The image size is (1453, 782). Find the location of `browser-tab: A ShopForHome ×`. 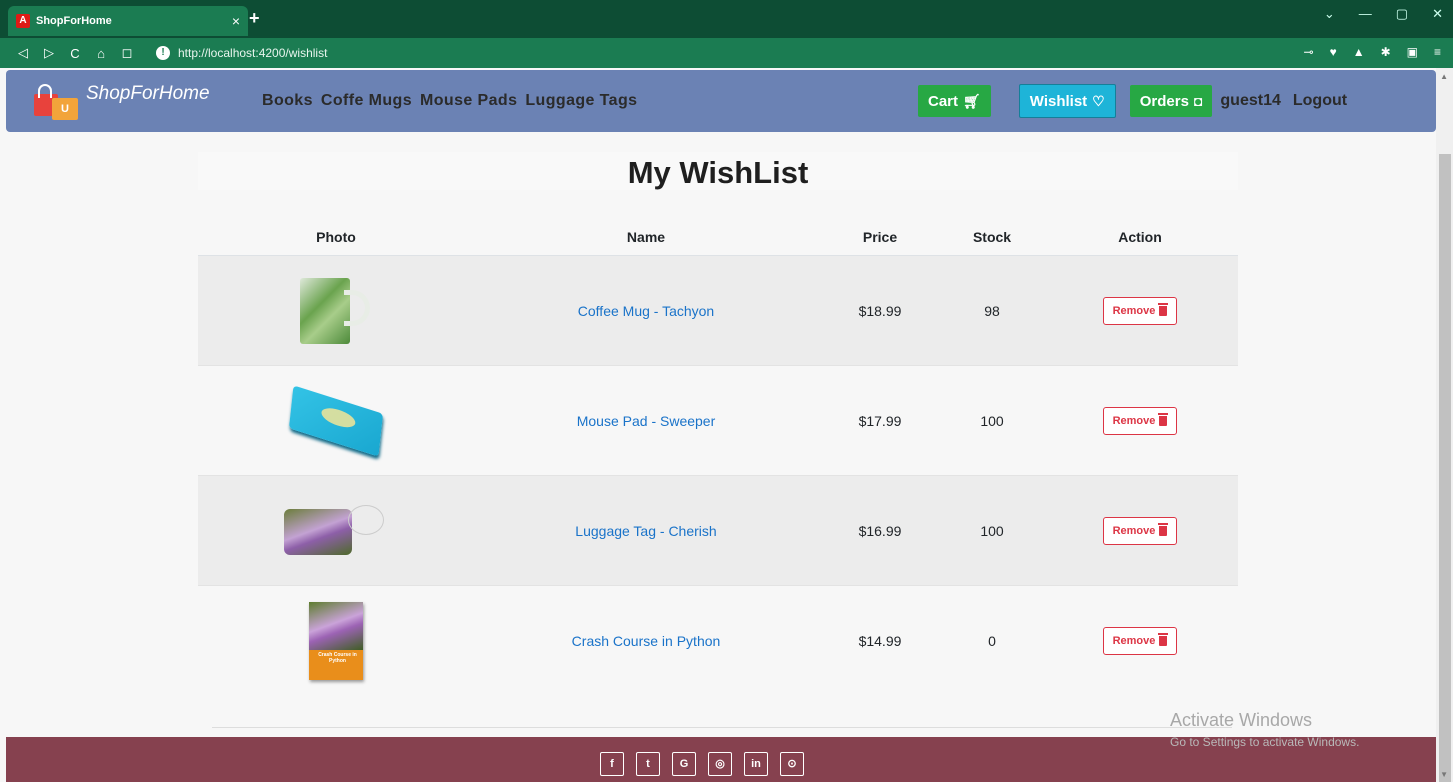

browser-tab: A ShopForHome × is located at coordinates (128, 21).